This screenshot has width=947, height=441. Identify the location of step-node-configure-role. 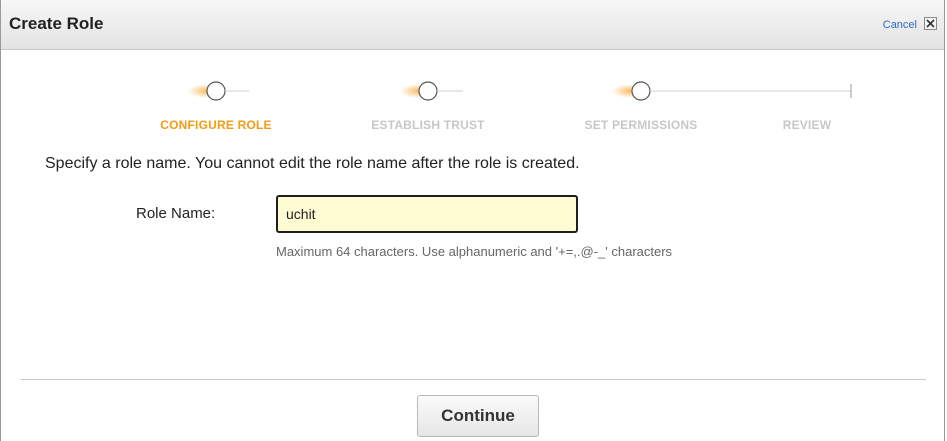
(216, 91).